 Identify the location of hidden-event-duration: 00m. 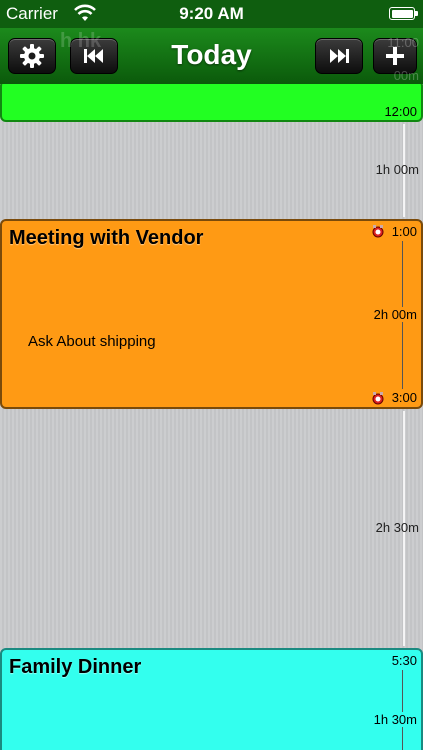
(406, 75).